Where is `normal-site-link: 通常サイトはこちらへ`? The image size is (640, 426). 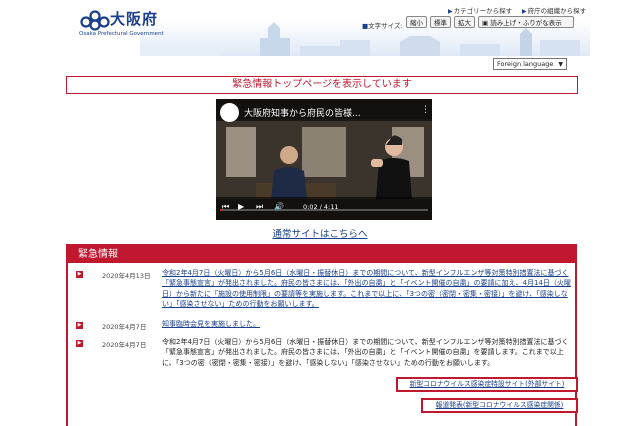
normal-site-link: 通常サイトはこちらへ is located at coordinates (320, 233).